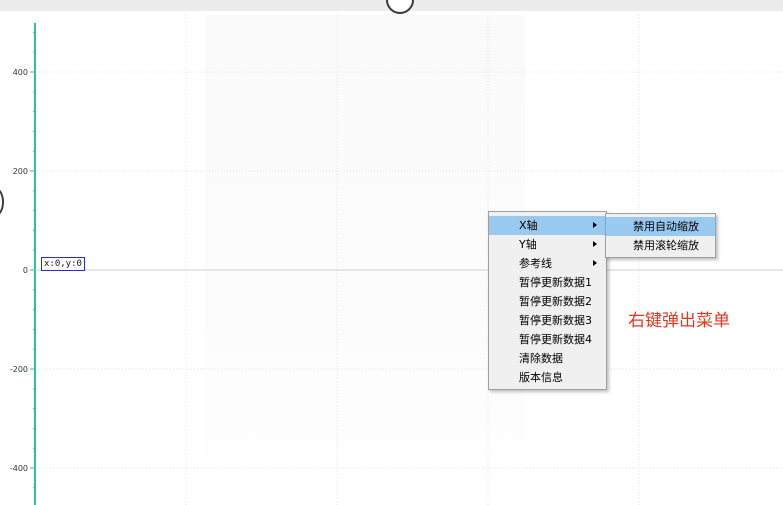 The width and height of the screenshot is (783, 505). What do you see at coordinates (666, 226) in the screenshot?
I see `submenu-item-label: 禁用自动缩放` at bounding box center [666, 226].